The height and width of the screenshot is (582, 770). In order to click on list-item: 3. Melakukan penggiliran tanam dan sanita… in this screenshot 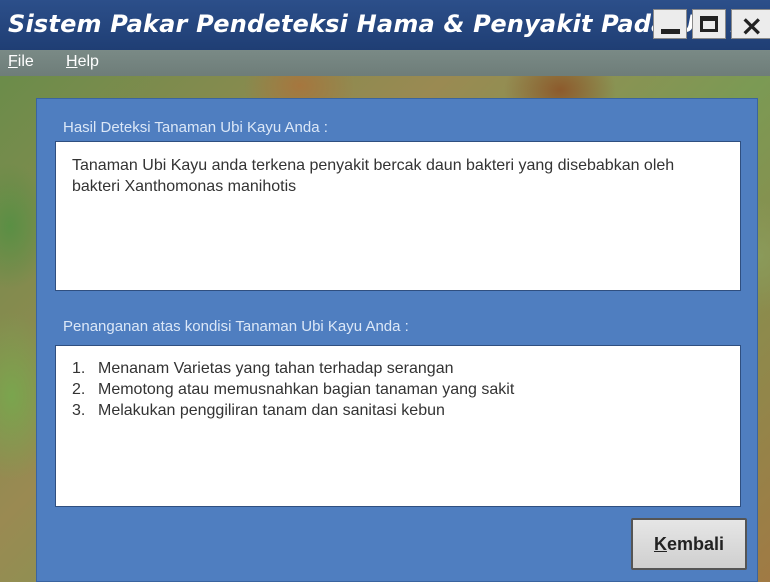, I will do `click(398, 410)`.